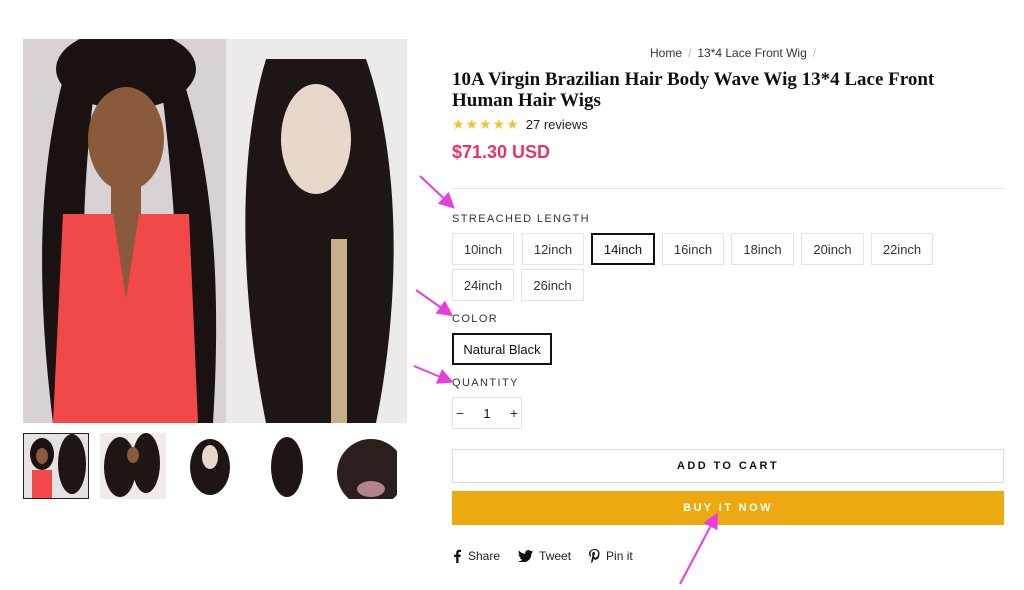 The height and width of the screenshot is (590, 1024). Describe the element at coordinates (728, 466) in the screenshot. I see `add-to-cart-button: ADD TO CART` at that location.